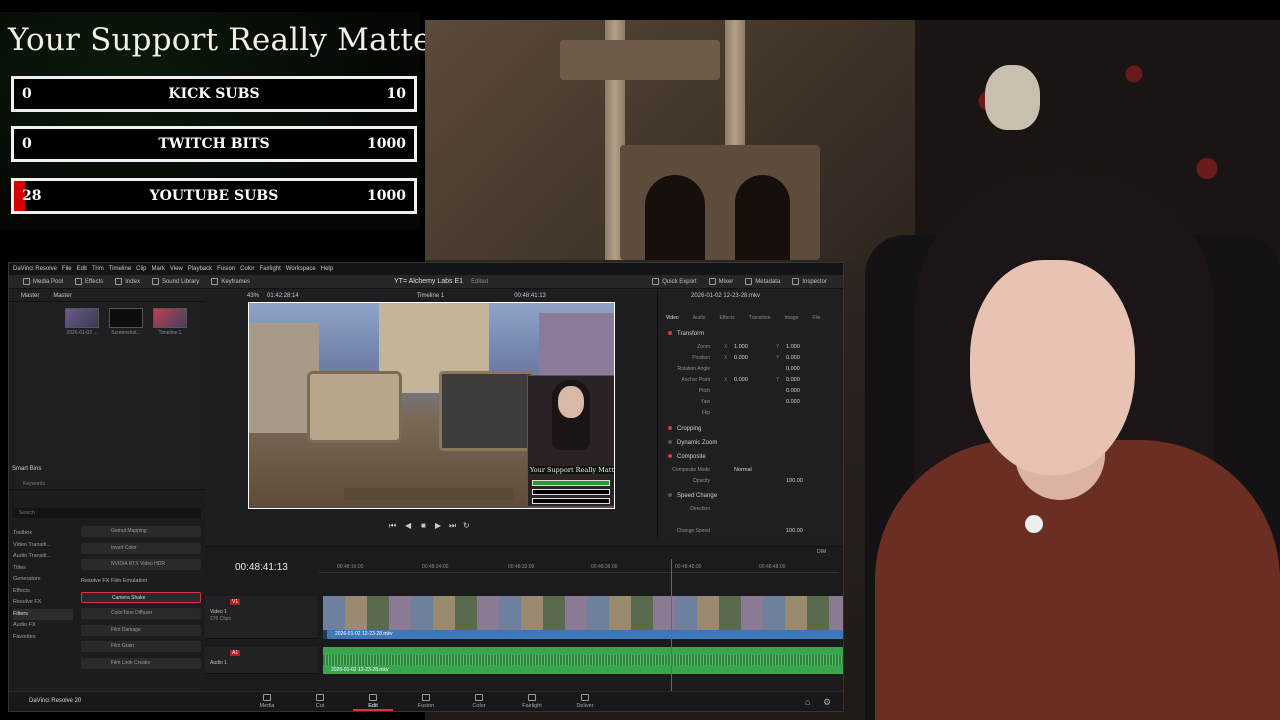 The height and width of the screenshot is (720, 1280). Describe the element at coordinates (141, 564) in the screenshot. I see `effect-nvidia-rtx-hdr: NVIDIA RTX Video HDR` at that location.